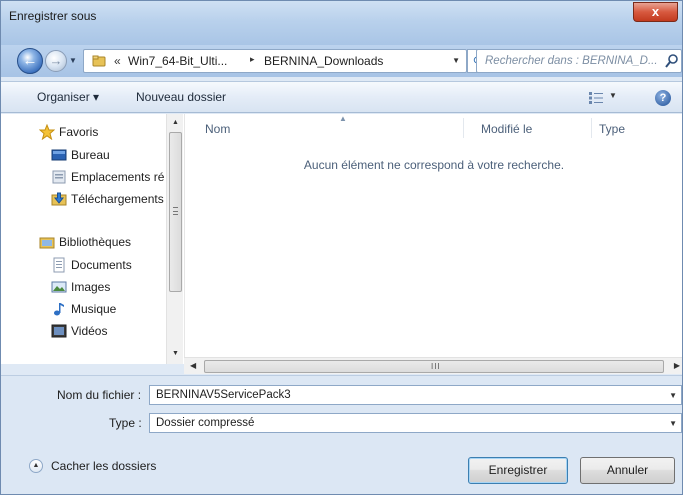 The width and height of the screenshot is (683, 495). I want to click on breadcrumb-overflow: «, so click(117, 61).